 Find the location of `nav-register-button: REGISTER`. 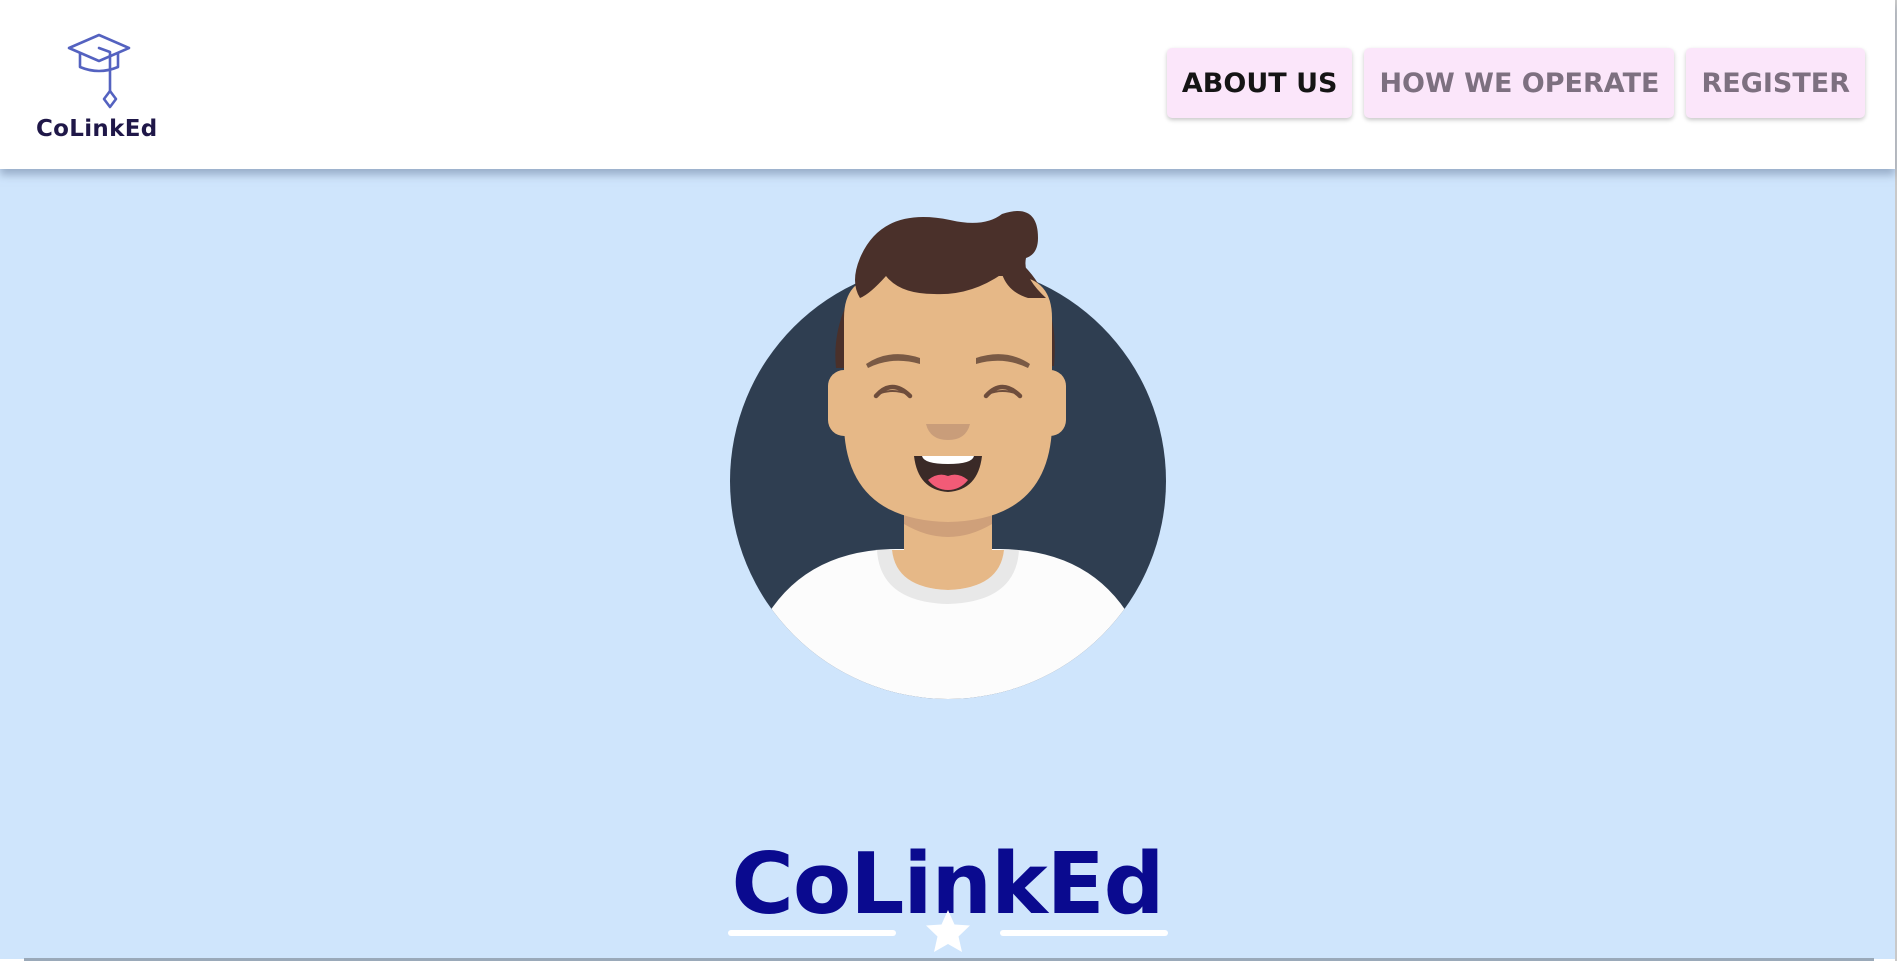

nav-register-button: REGISTER is located at coordinates (1775, 83).